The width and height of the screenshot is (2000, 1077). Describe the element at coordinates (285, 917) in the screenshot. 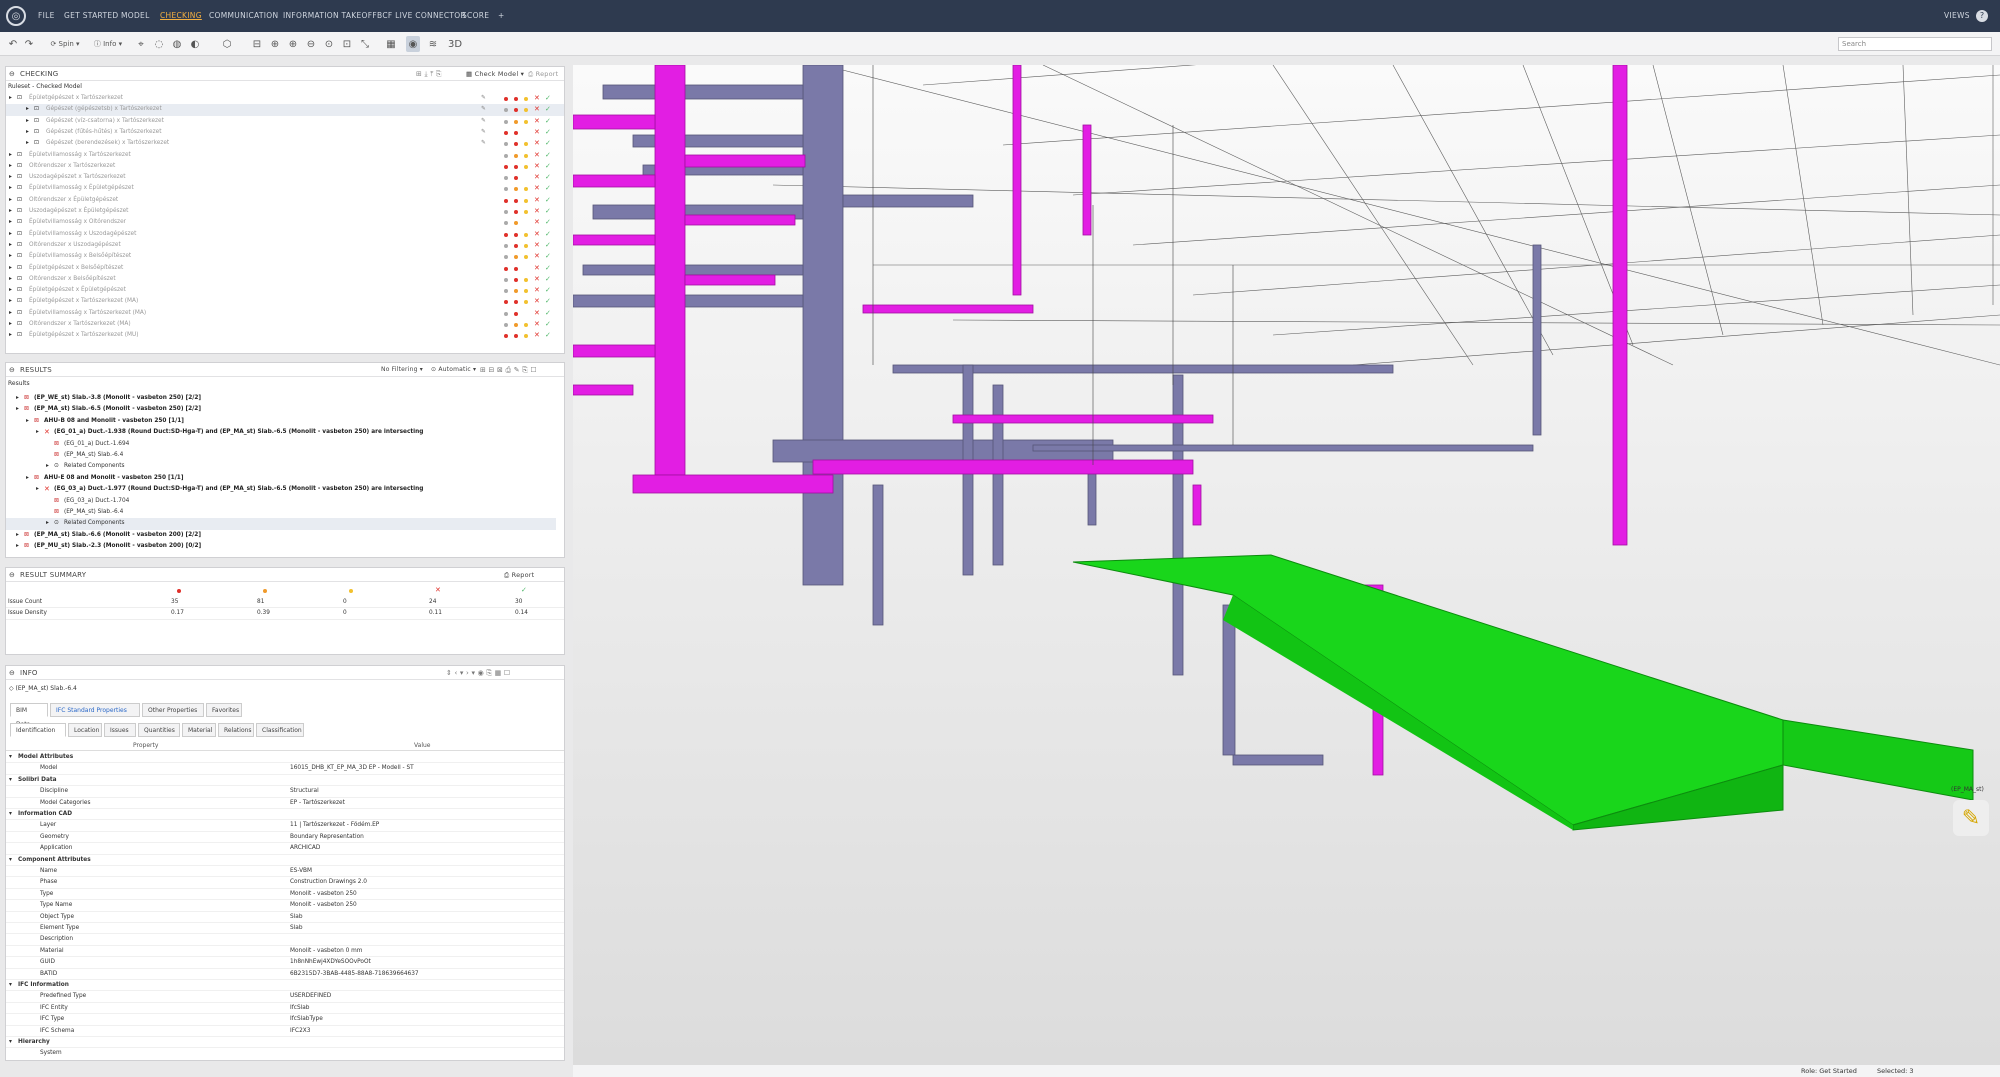

I see `property-row: Object Type Slab` at that location.